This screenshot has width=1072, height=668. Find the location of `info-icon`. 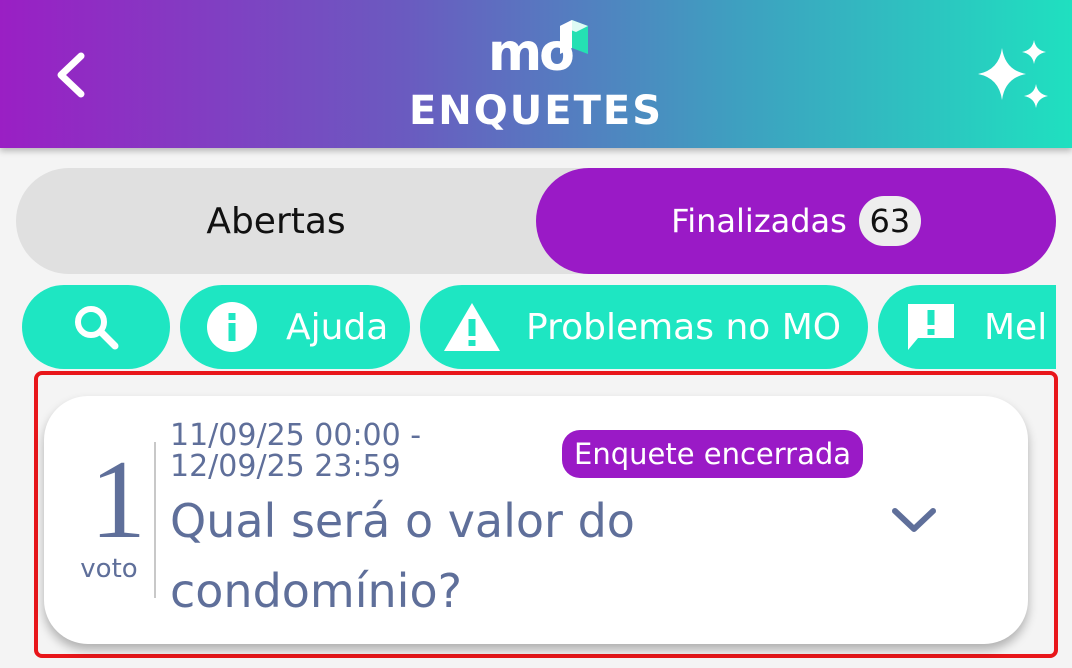

info-icon is located at coordinates (232, 327).